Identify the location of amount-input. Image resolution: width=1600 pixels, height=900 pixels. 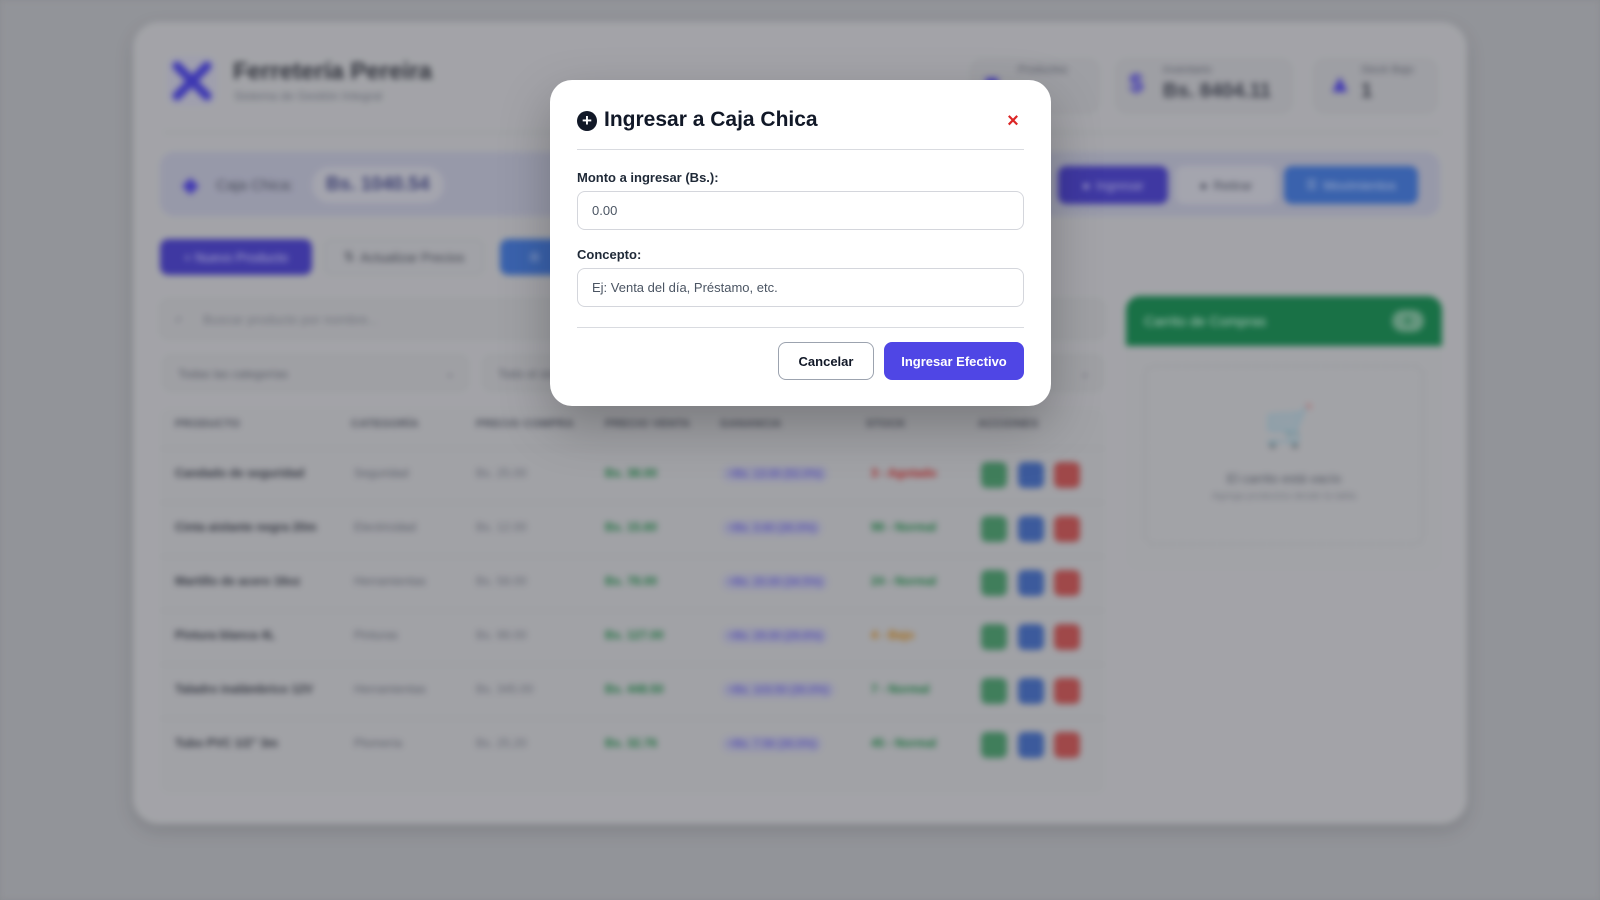
(800, 210).